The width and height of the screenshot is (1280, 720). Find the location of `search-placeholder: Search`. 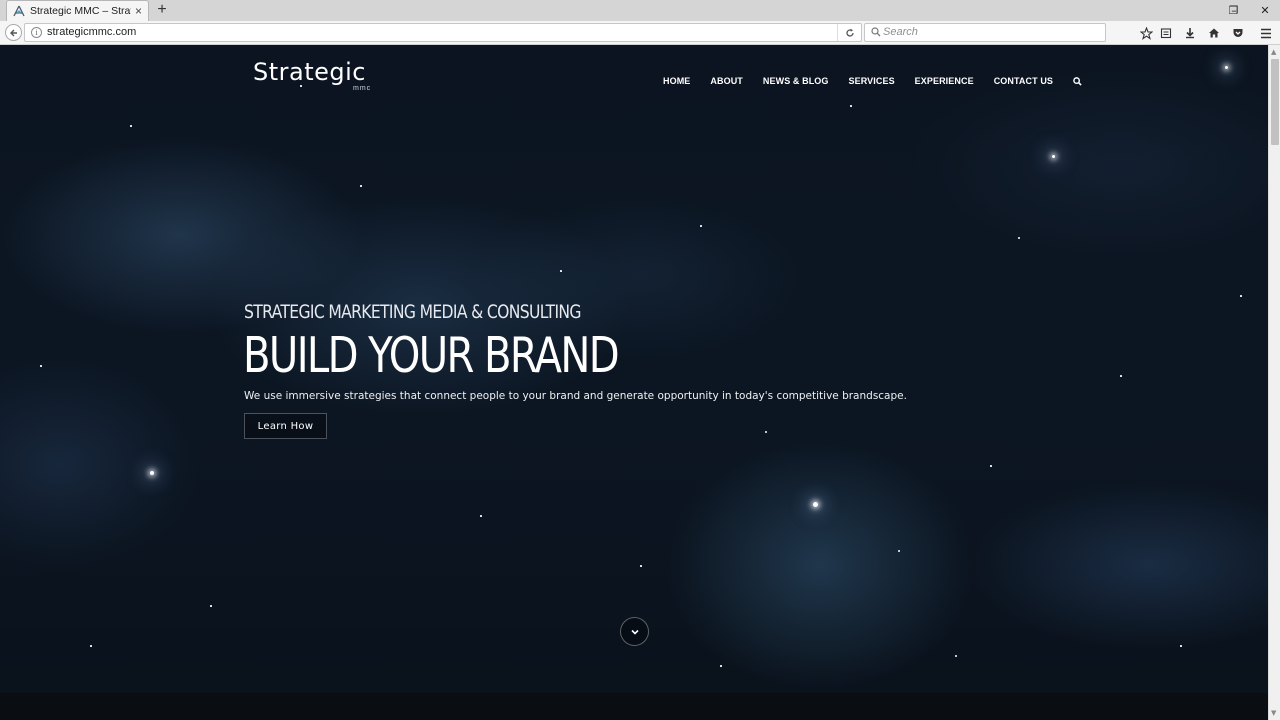

search-placeholder: Search is located at coordinates (900, 32).